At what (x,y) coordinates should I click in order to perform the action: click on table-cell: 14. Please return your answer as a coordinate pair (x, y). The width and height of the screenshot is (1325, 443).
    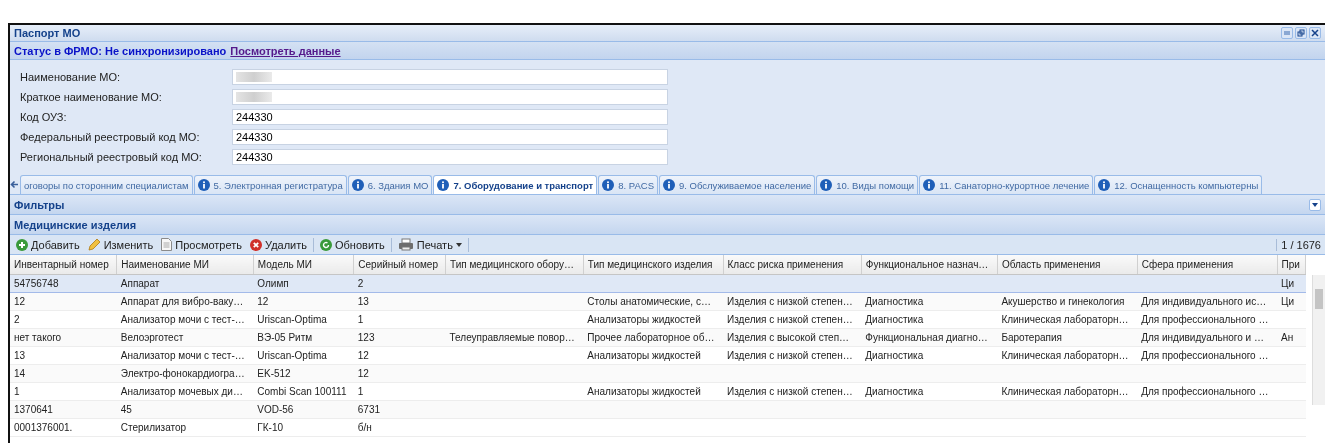
    Looking at the image, I should click on (63, 373).